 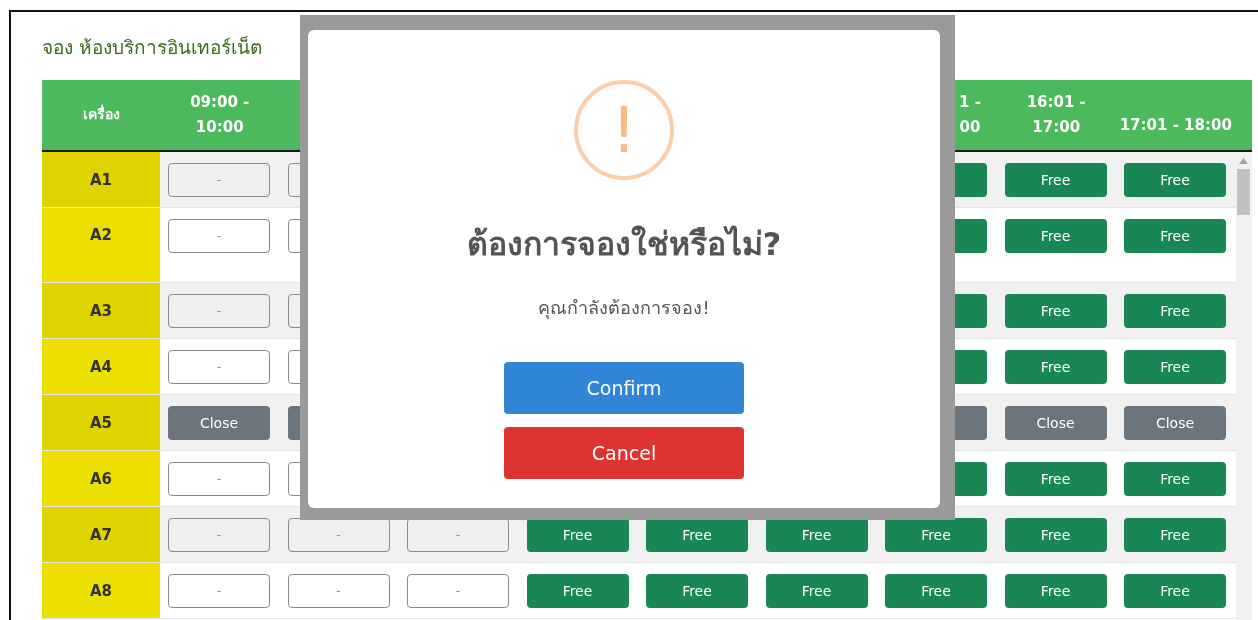 I want to click on column-header: 16:01 - 17:00, so click(x=1056, y=114).